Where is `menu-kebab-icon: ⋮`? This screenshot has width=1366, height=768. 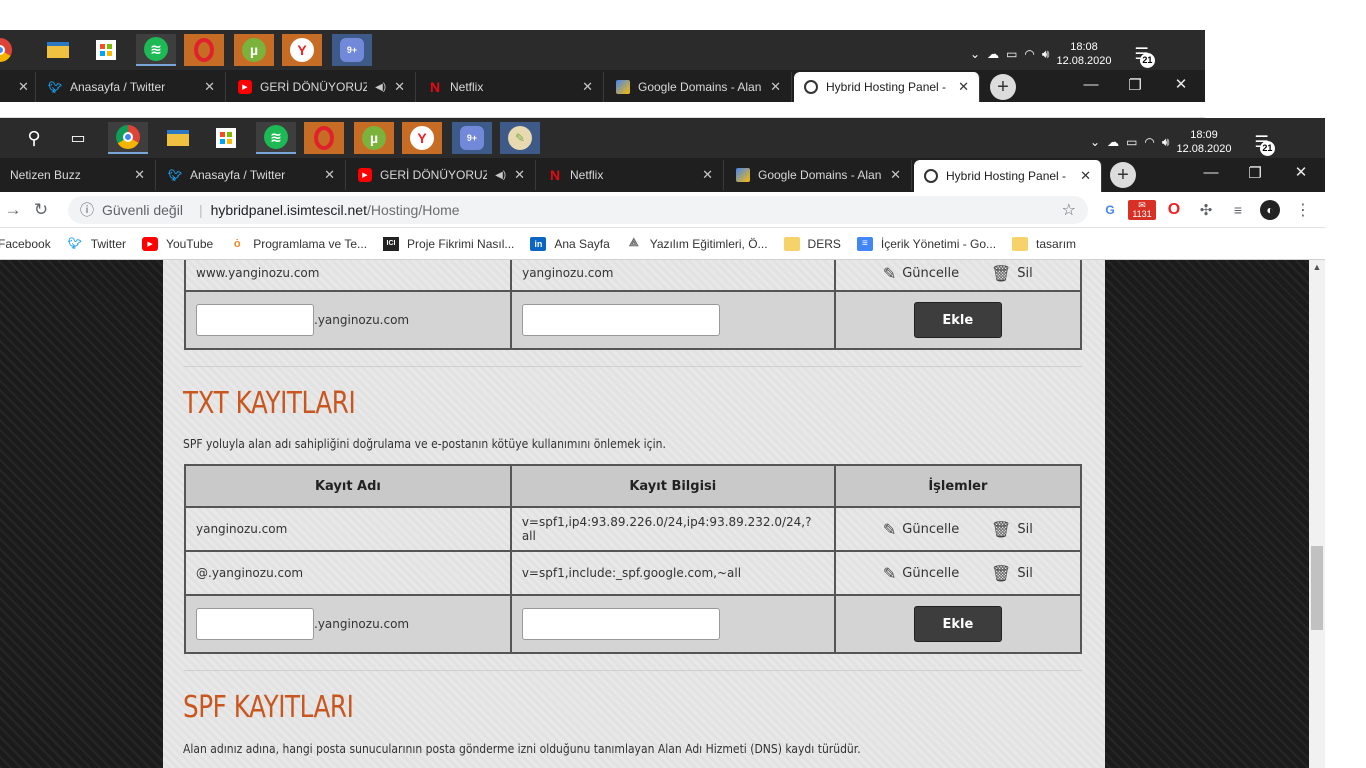
menu-kebab-icon: ⋮ is located at coordinates (1303, 210).